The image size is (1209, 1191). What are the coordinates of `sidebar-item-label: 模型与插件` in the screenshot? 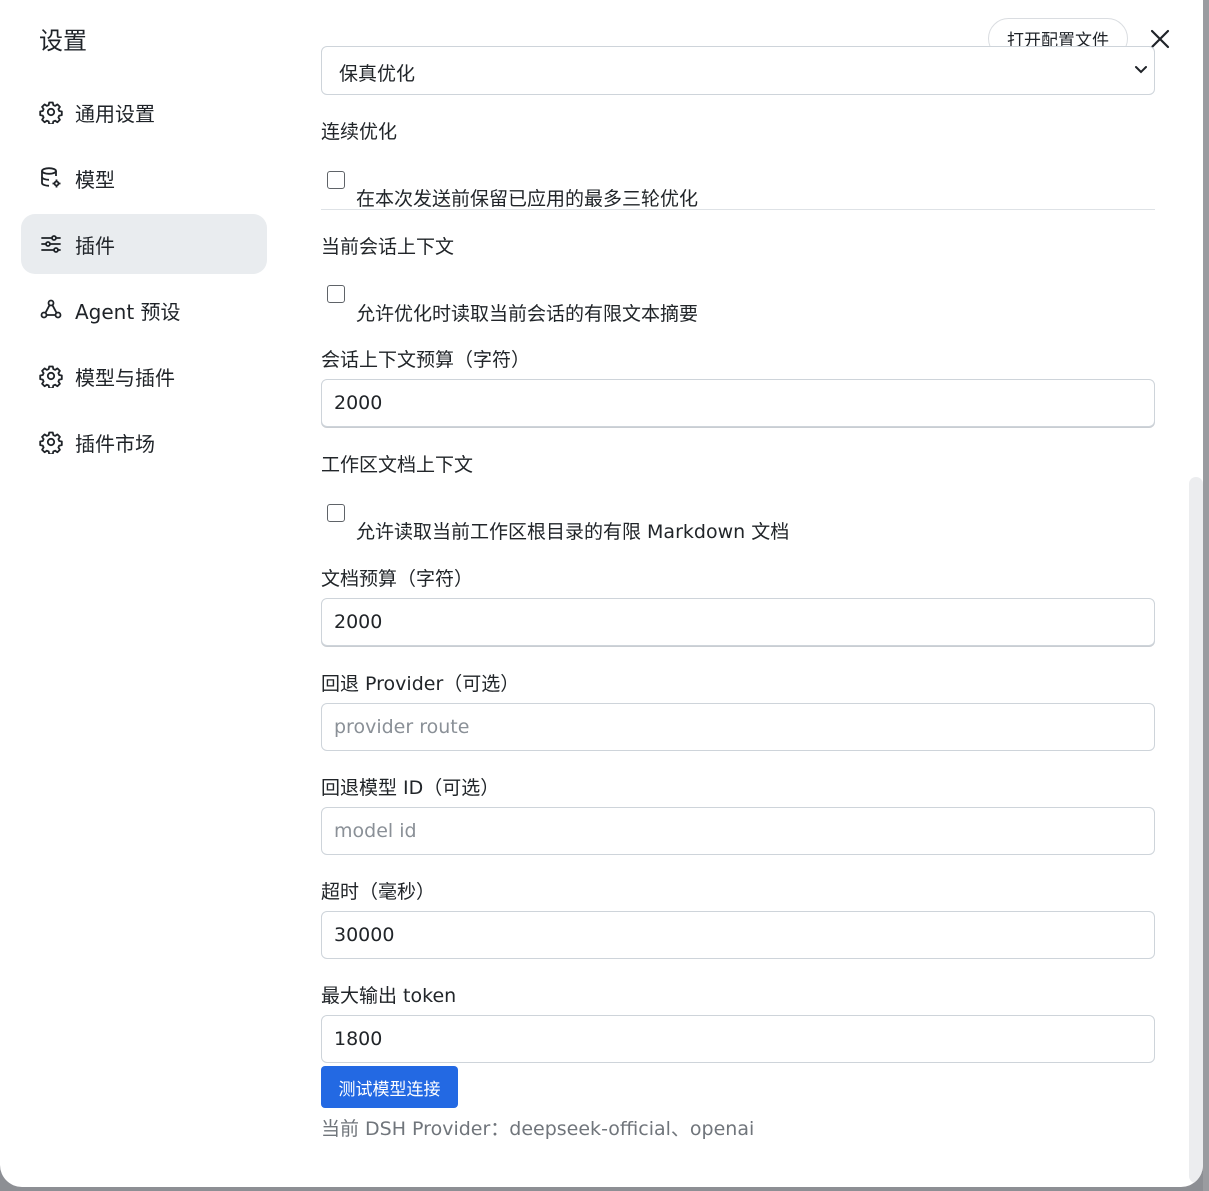 It's located at (125, 377).